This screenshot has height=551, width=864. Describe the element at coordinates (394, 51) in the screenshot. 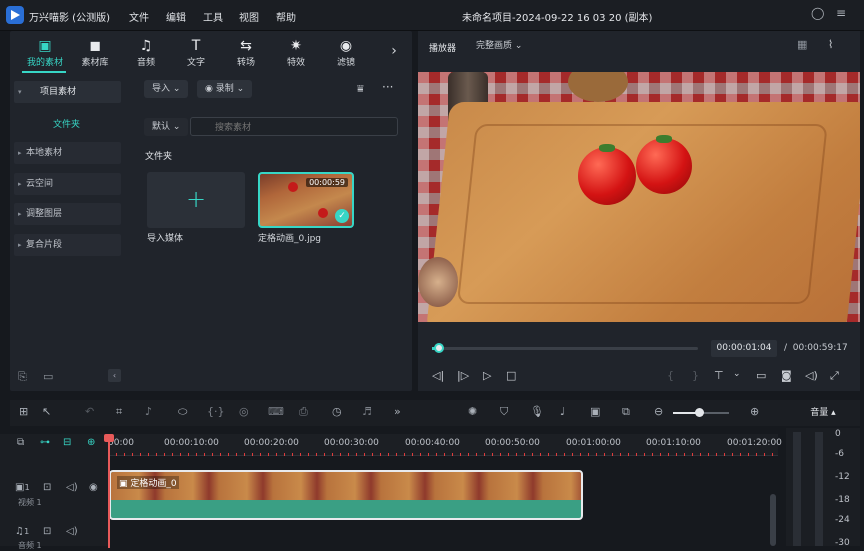

I see `tabs-next-button: ›` at that location.